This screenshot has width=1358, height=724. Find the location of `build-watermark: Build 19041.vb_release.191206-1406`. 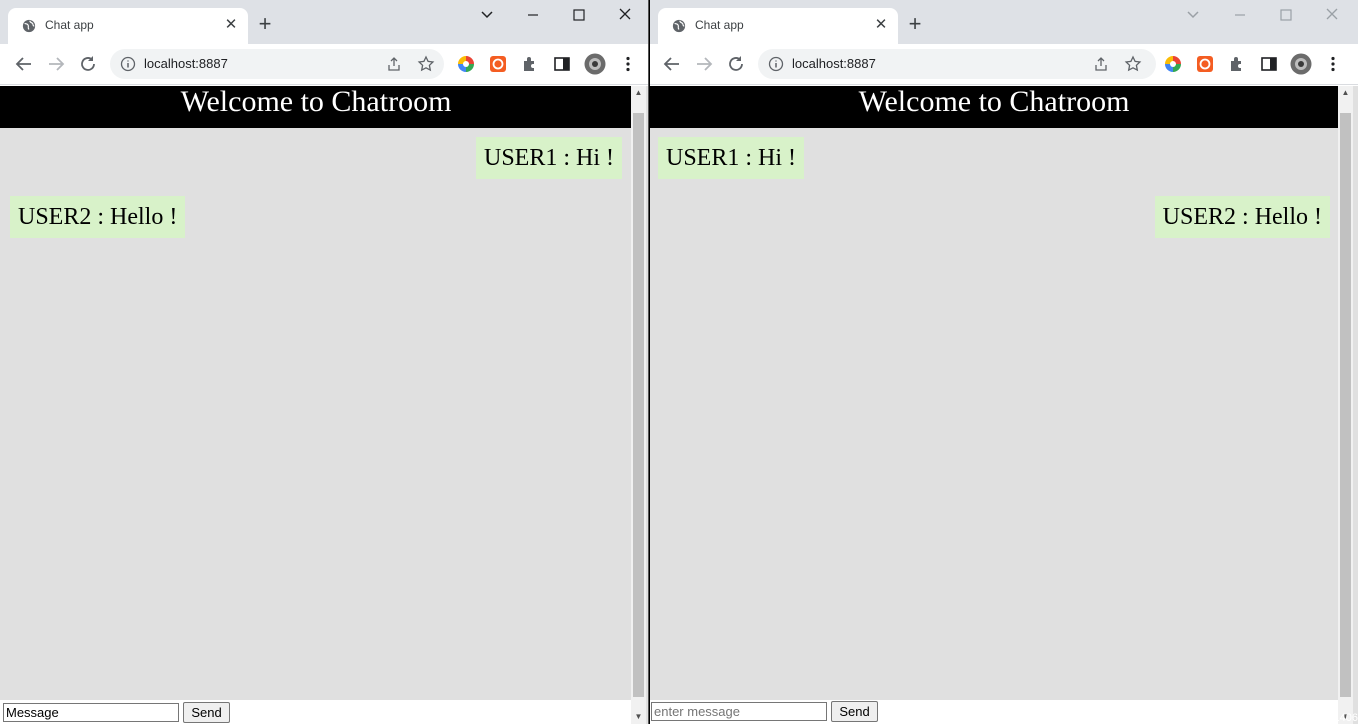

build-watermark: Build 19041.vb_release.191206-1406 is located at coordinates (1266, 718).